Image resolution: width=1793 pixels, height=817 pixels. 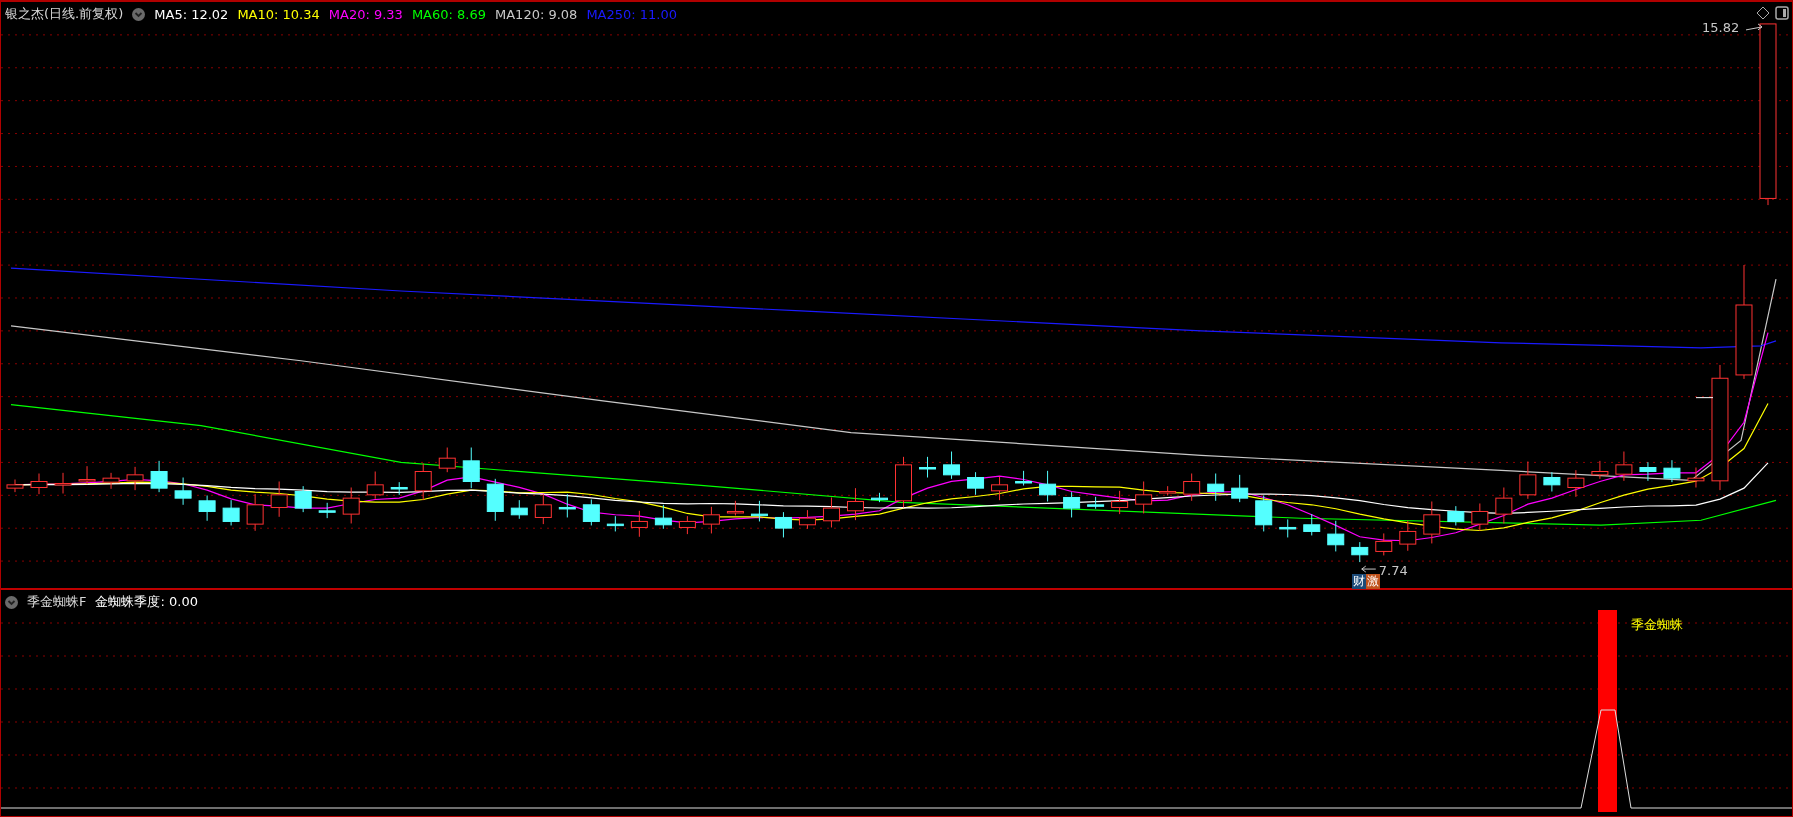 What do you see at coordinates (365, 14) in the screenshot?
I see `moving-average-label: MA20: 9.33` at bounding box center [365, 14].